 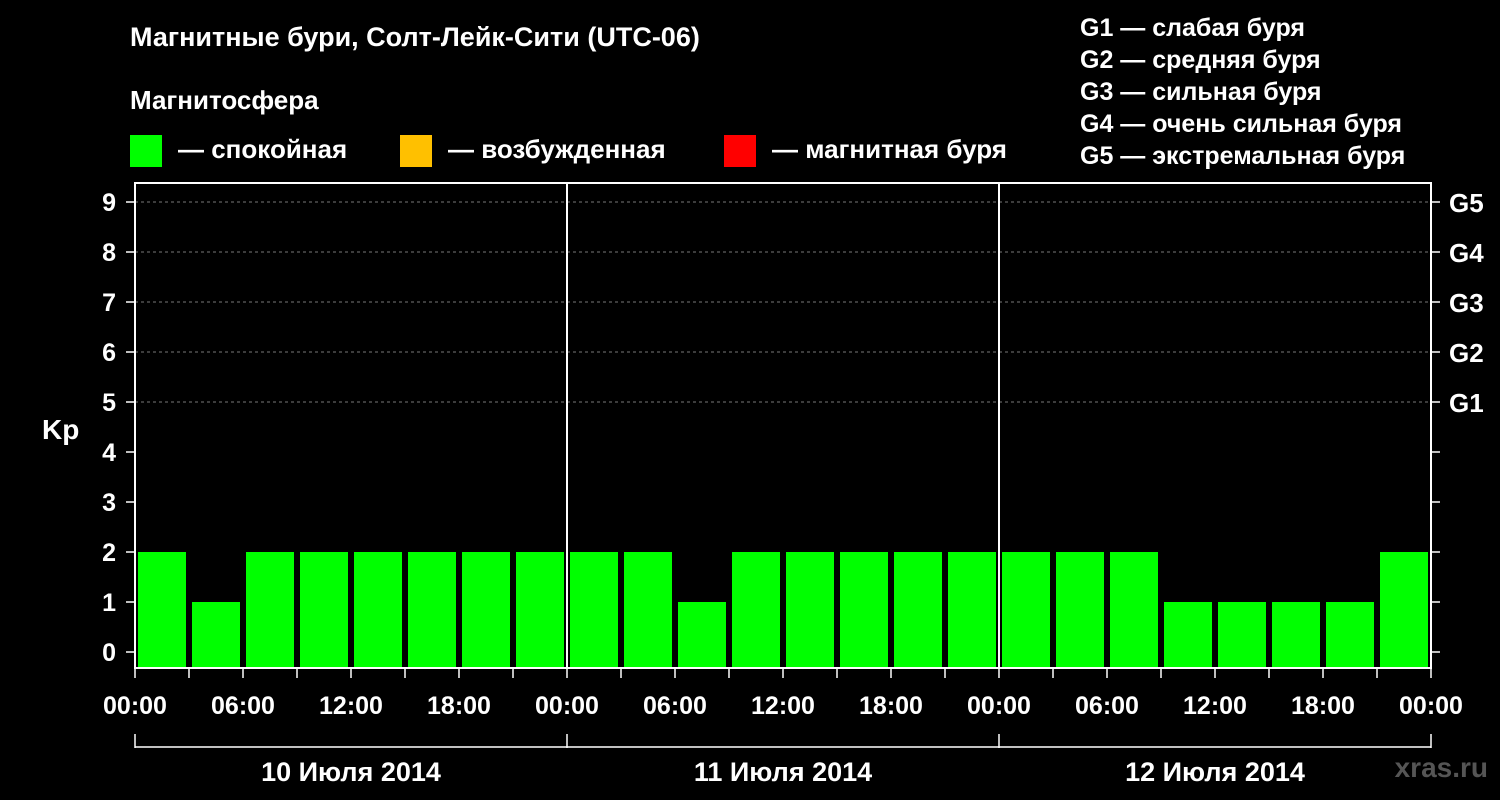 I want to click on g-level-label: G3, so click(x=1466, y=303).